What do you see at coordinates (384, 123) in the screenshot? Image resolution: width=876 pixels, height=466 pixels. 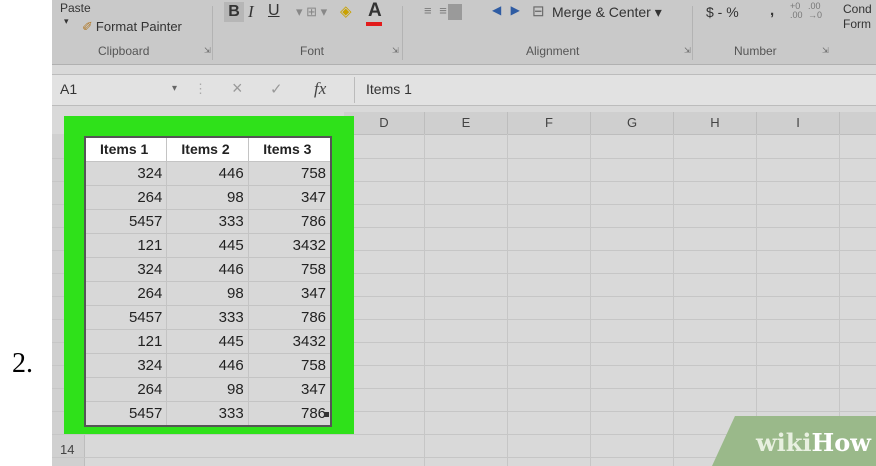 I see `column-header-d: D` at bounding box center [384, 123].